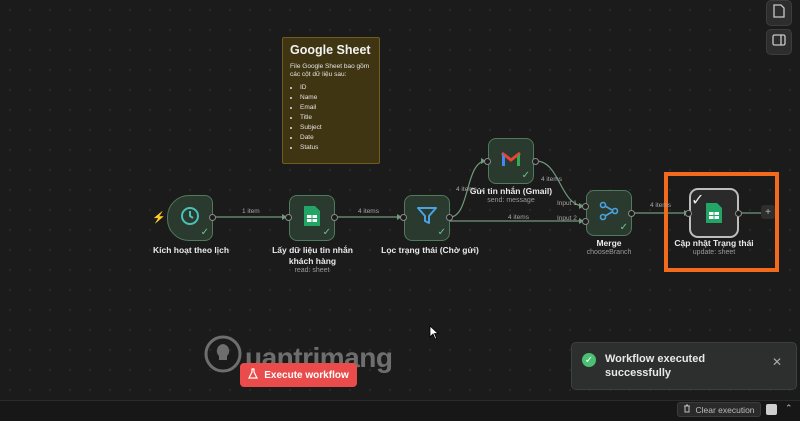 Image resolution: width=800 pixels, height=421 pixels. What do you see at coordinates (655, 366) in the screenshot?
I see `toast-message: Workflow executed successfully` at bounding box center [655, 366].